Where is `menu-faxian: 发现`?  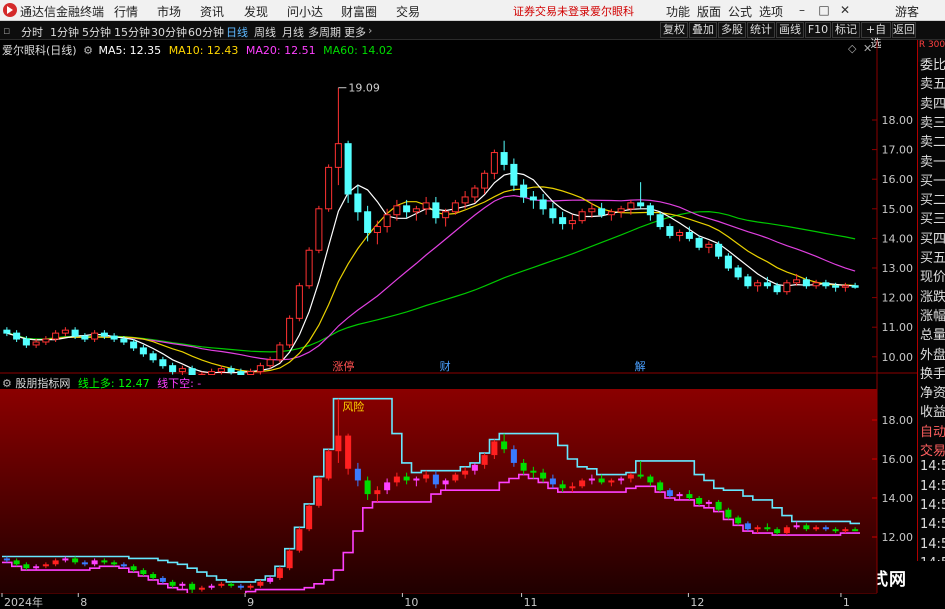
menu-faxian: 发现 is located at coordinates (256, 11).